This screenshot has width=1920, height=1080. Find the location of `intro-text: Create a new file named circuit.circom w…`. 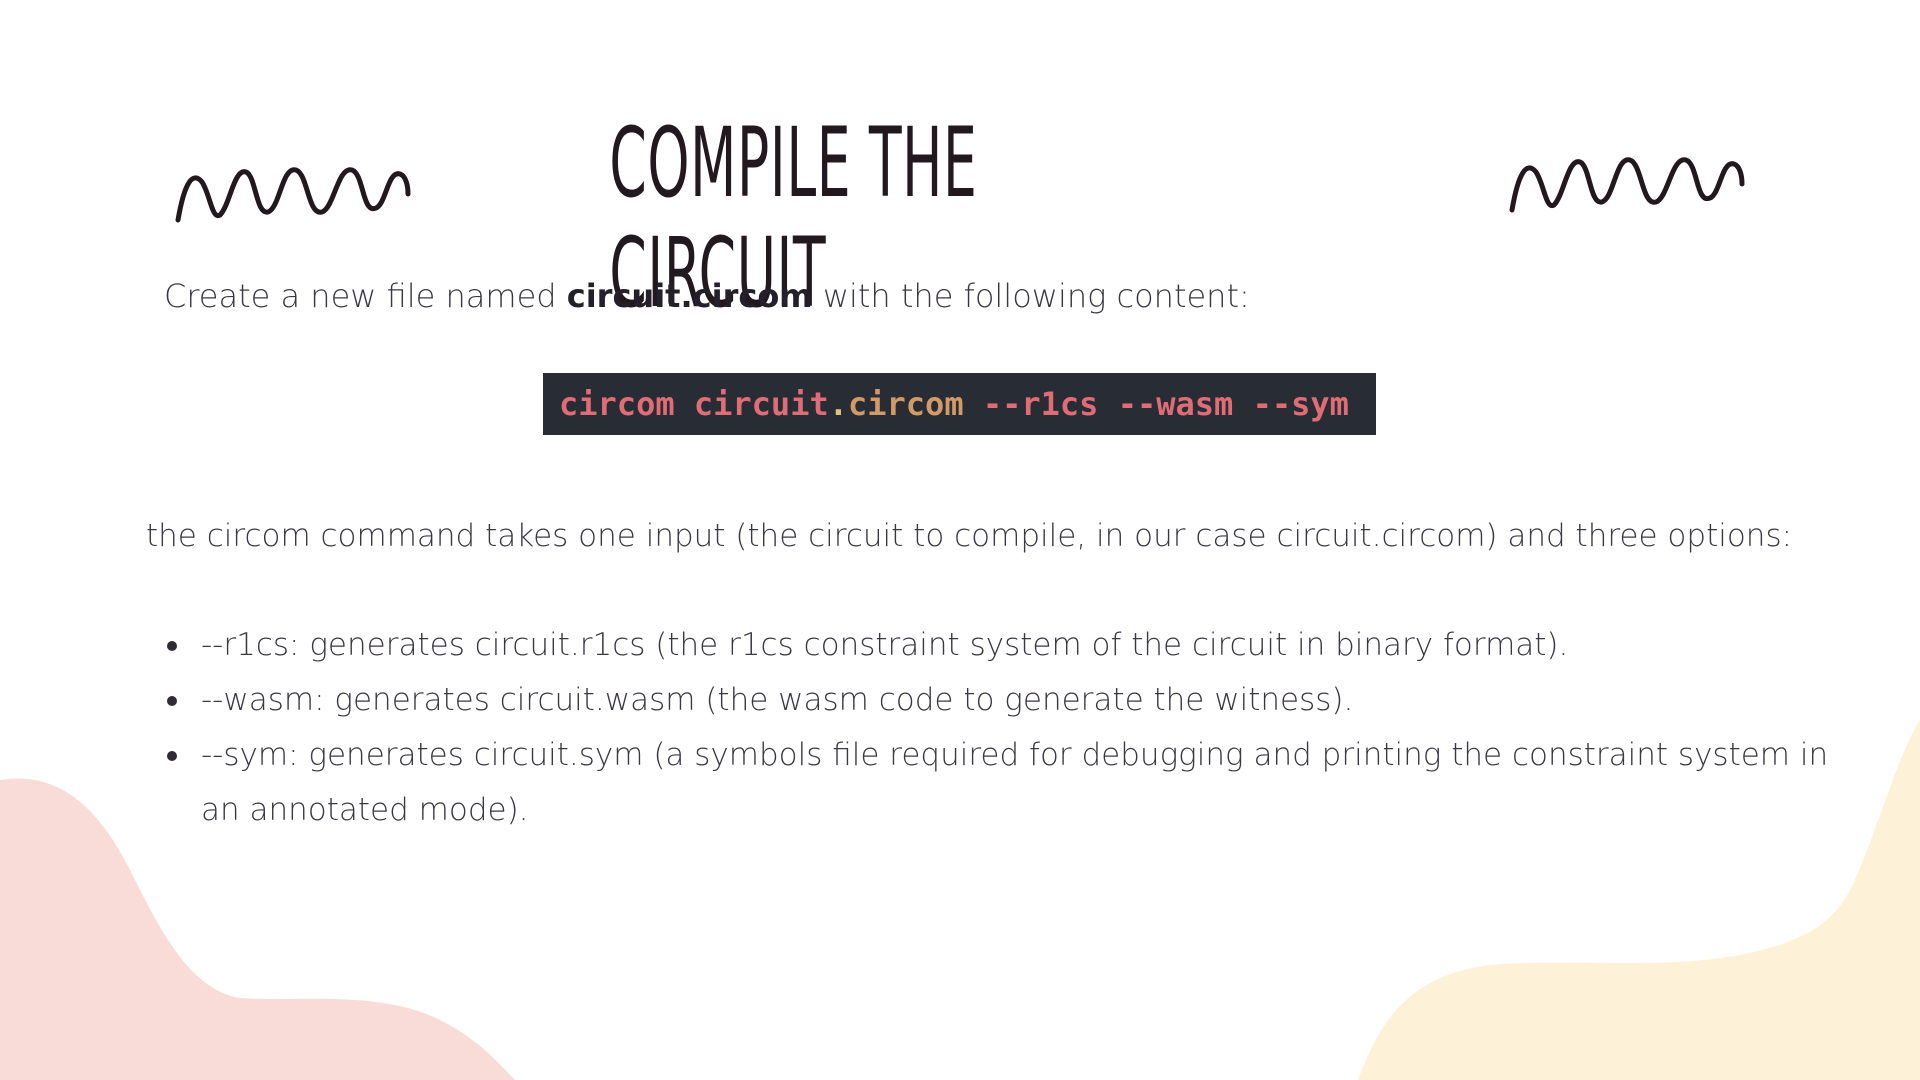

intro-text: Create a new file named circuit.circom w… is located at coordinates (707, 296).